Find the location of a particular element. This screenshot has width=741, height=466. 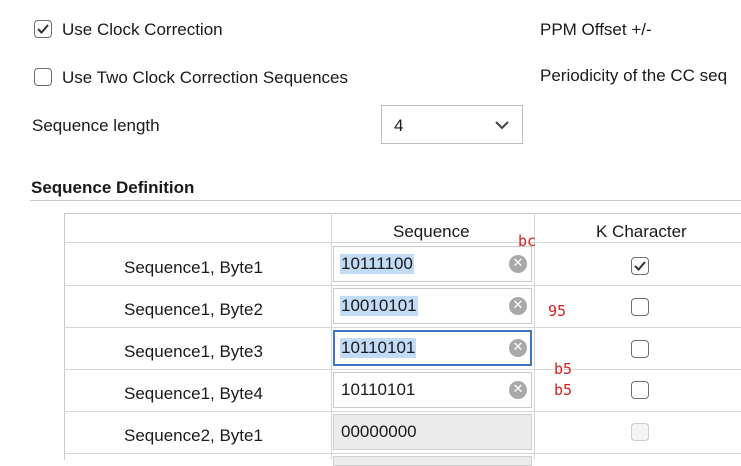

column-divider is located at coordinates (331, 336).